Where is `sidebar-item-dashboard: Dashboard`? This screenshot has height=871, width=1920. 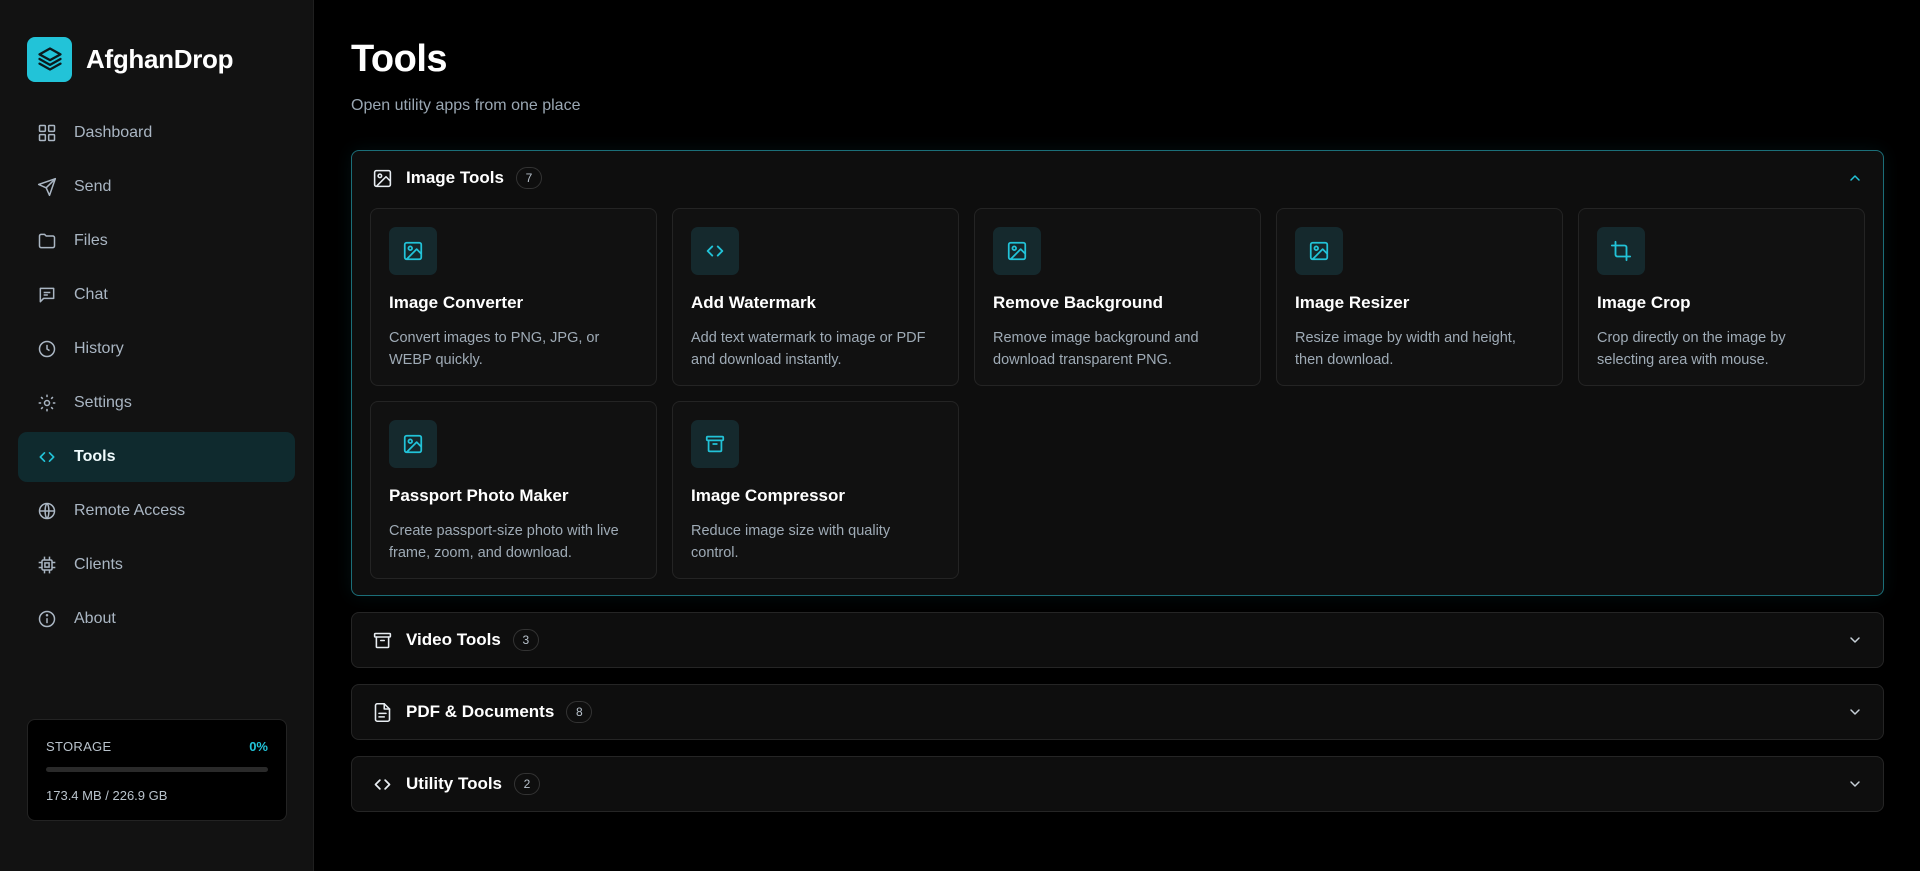
sidebar-item-dashboard: Dashboard is located at coordinates (156, 133).